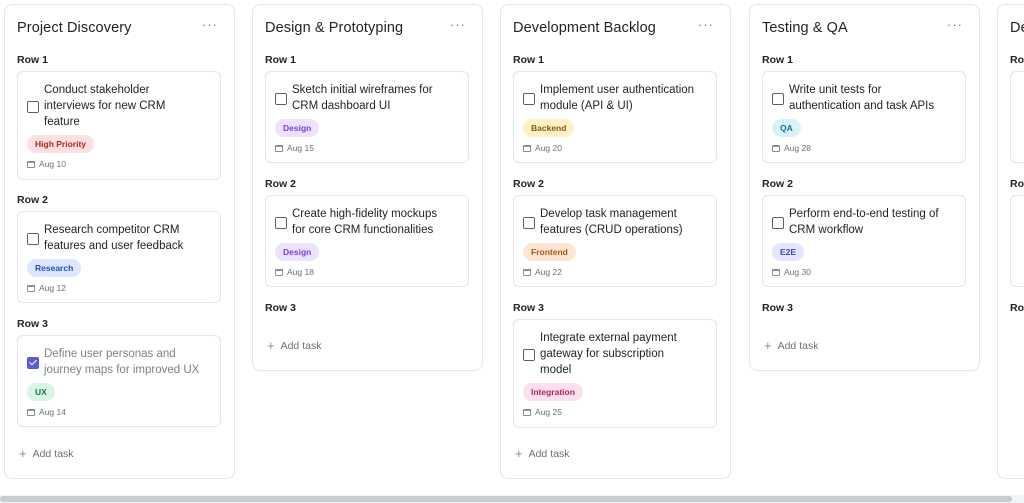 Image resolution: width=1024 pixels, height=503 pixels. Describe the element at coordinates (61, 144) in the screenshot. I see `tag-badge: High Priority` at that location.